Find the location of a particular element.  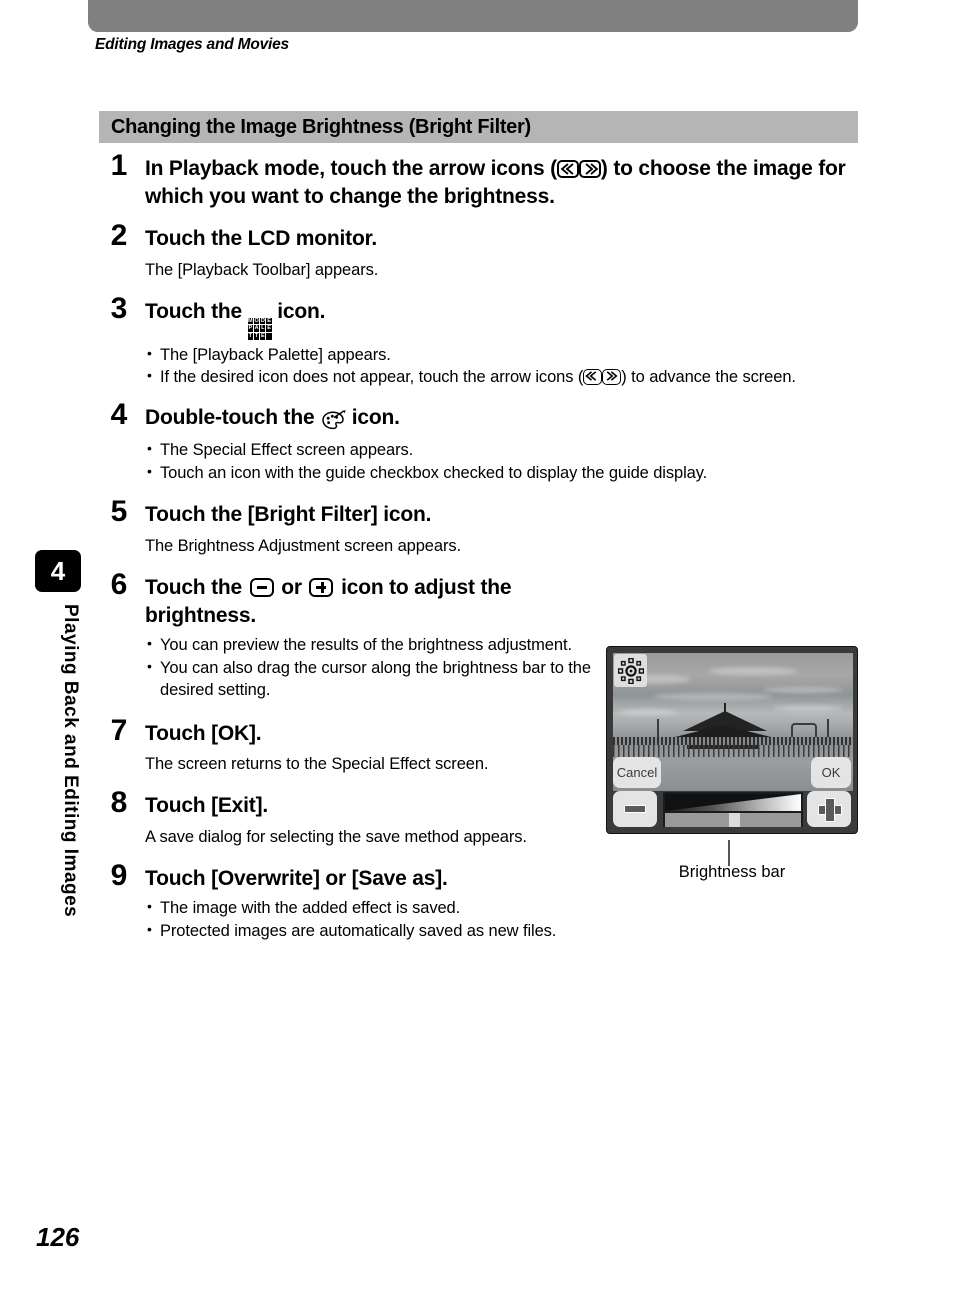

camera-lcd-screen: Cancel OK is located at coordinates (732, 740).